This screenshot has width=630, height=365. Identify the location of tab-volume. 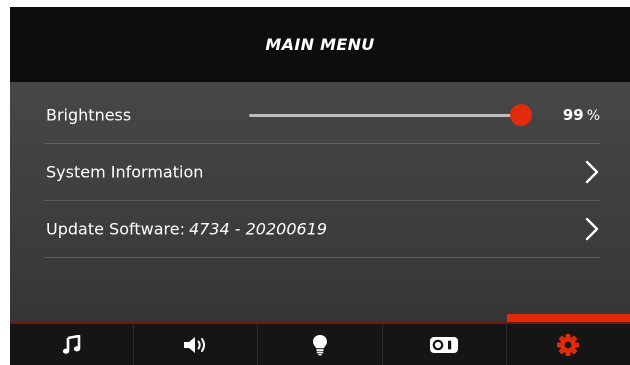
(196, 344).